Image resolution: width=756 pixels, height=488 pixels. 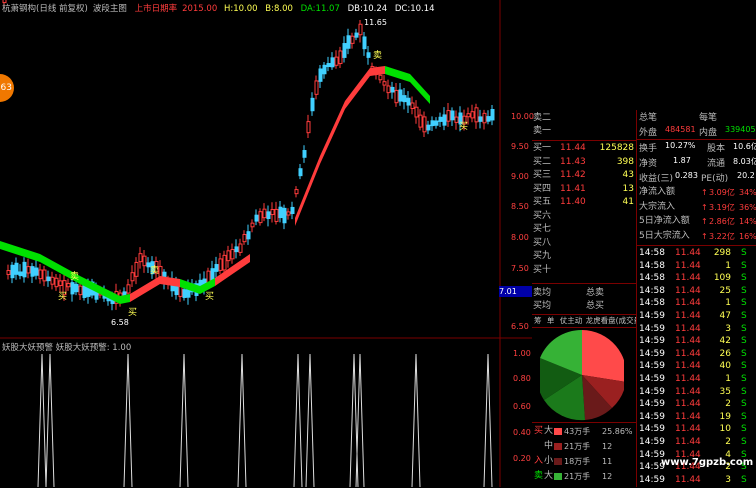 What do you see at coordinates (696, 329) in the screenshot?
I see `tick-row: 14:59 11.44 3 S` at bounding box center [696, 329].